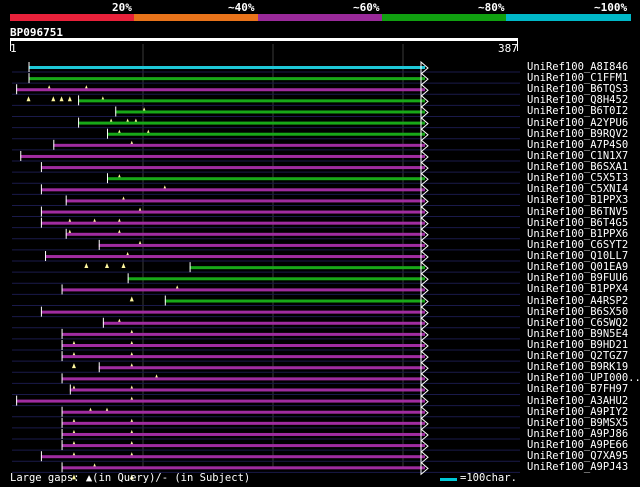 This screenshot has height=487, width=640. I want to click on hit-name-link: UniRef100_B1PPX3, so click(577, 200).